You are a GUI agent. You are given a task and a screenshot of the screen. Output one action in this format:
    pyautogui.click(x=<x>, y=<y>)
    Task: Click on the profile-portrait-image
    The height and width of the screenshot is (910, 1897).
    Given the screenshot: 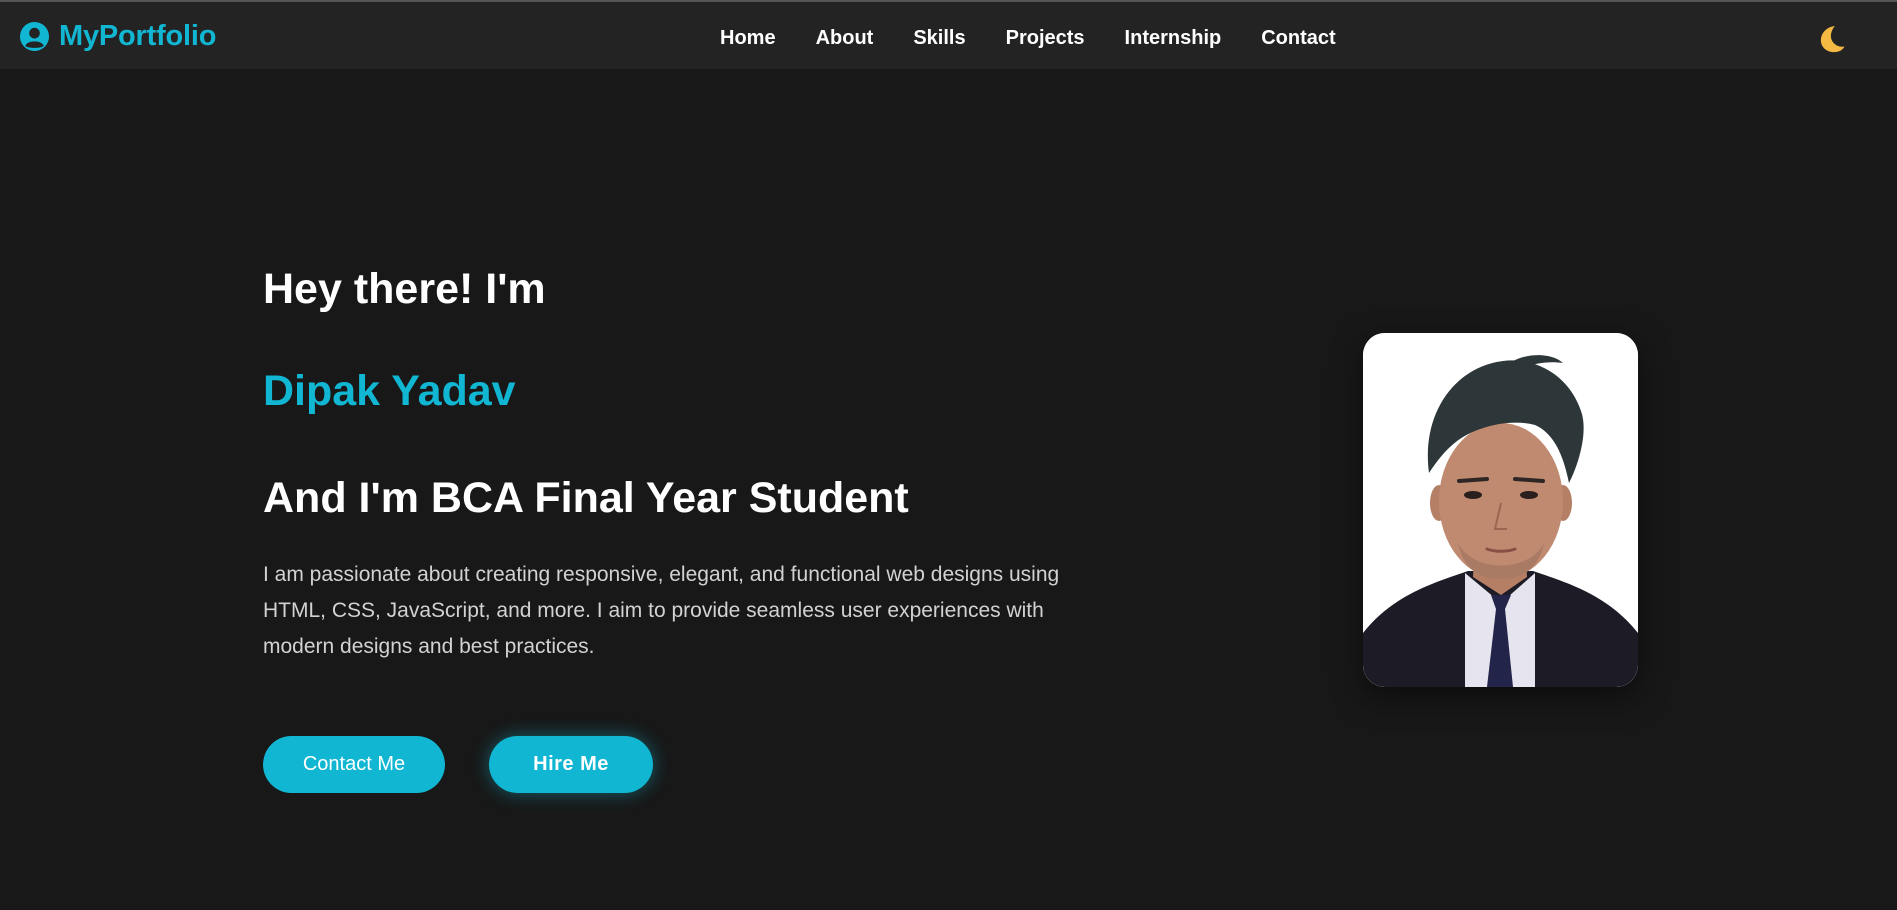 What is the action you would take?
    pyautogui.click(x=1500, y=510)
    